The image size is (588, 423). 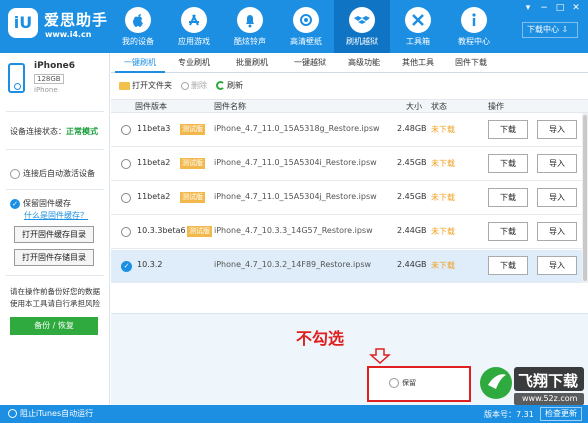 I want to click on tab-firmware-download: 固件下载, so click(x=471, y=63).